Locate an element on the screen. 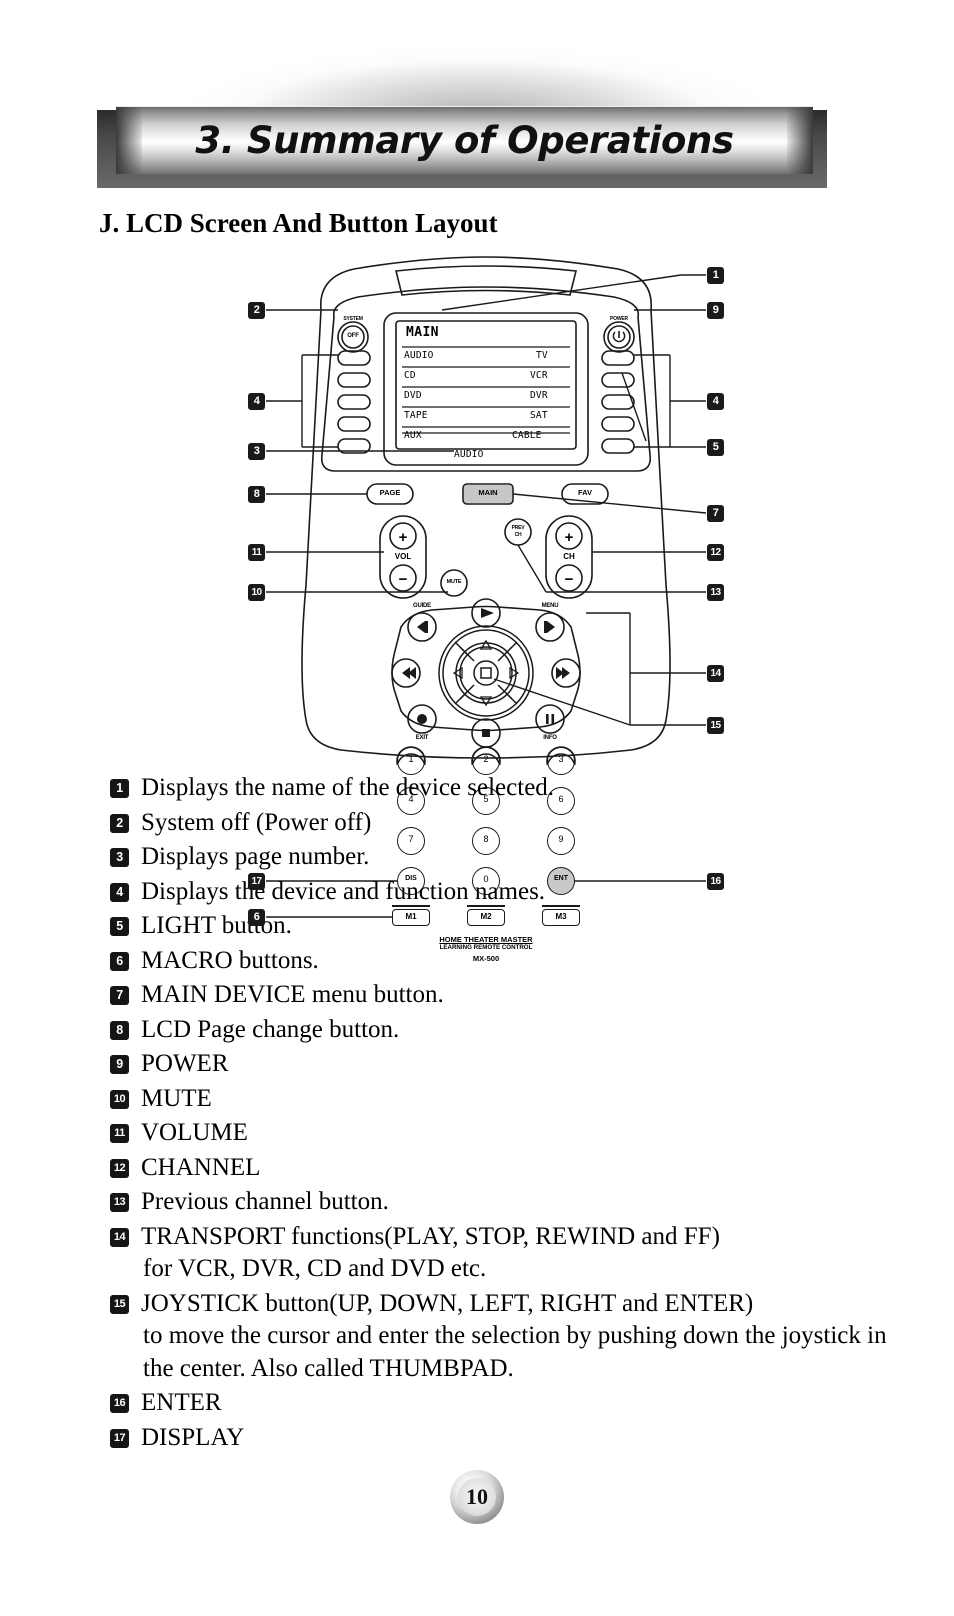  volume-down-icon: − is located at coordinates (403, 579).